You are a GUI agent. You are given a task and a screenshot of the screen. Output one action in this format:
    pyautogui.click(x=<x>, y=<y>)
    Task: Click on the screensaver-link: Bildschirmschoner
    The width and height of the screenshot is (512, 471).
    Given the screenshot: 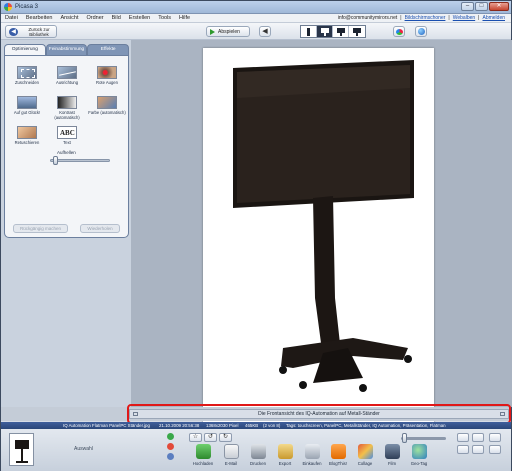 What is the action you would take?
    pyautogui.click(x=425, y=18)
    